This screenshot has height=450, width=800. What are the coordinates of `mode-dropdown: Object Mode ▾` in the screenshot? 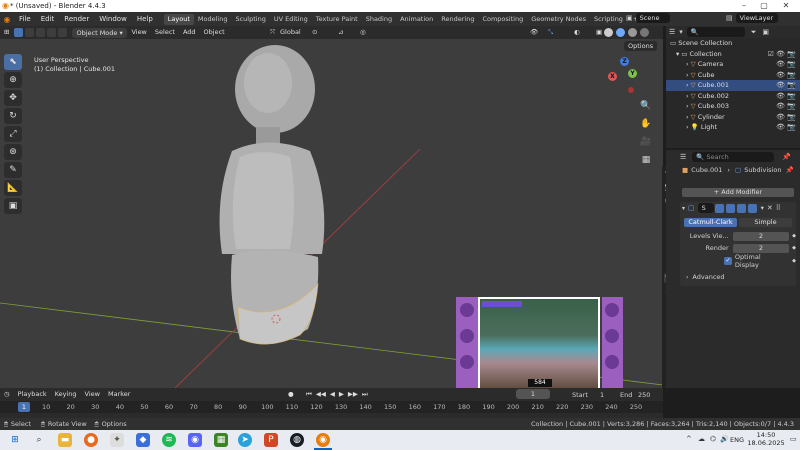 It's located at (100, 32).